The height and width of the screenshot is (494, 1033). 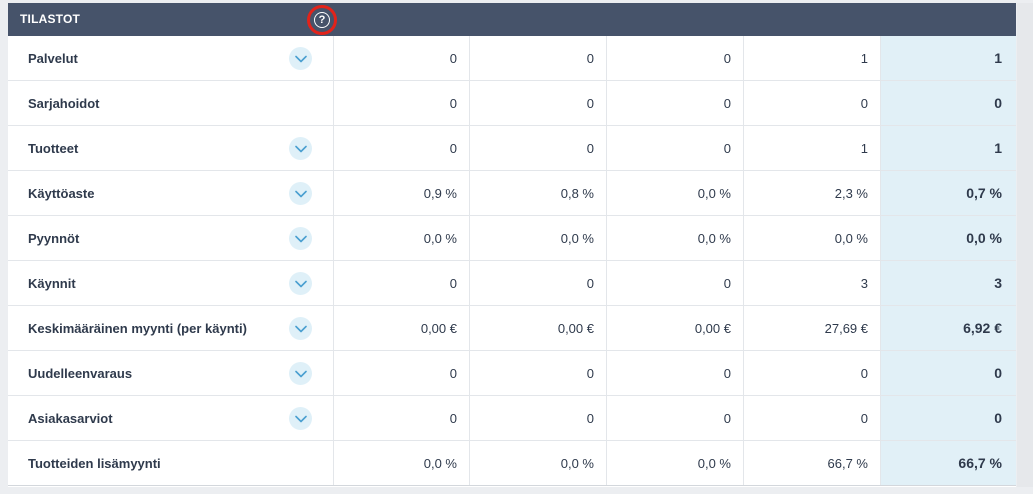 I want to click on row-label: Käynnit, so click(x=52, y=283).